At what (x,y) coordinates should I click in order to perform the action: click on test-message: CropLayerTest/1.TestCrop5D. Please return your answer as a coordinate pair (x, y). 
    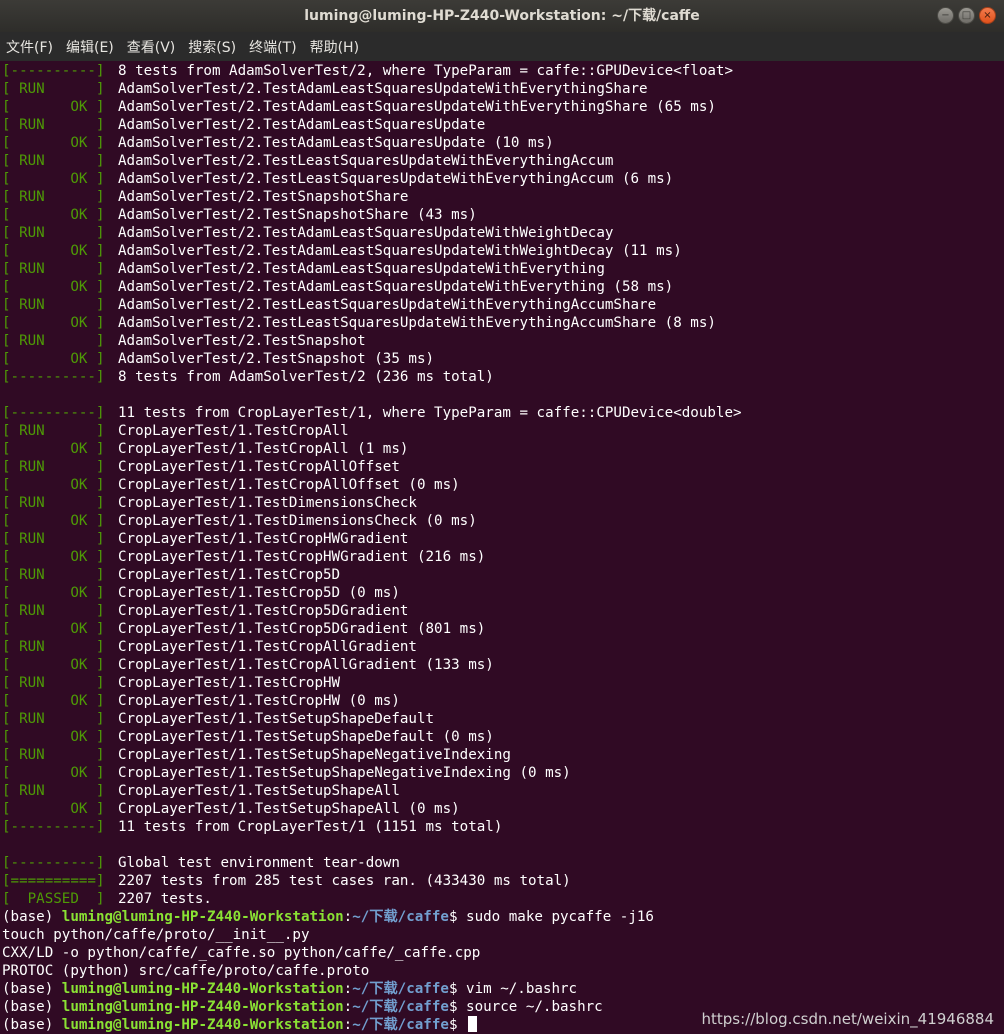
    Looking at the image, I should click on (229, 575).